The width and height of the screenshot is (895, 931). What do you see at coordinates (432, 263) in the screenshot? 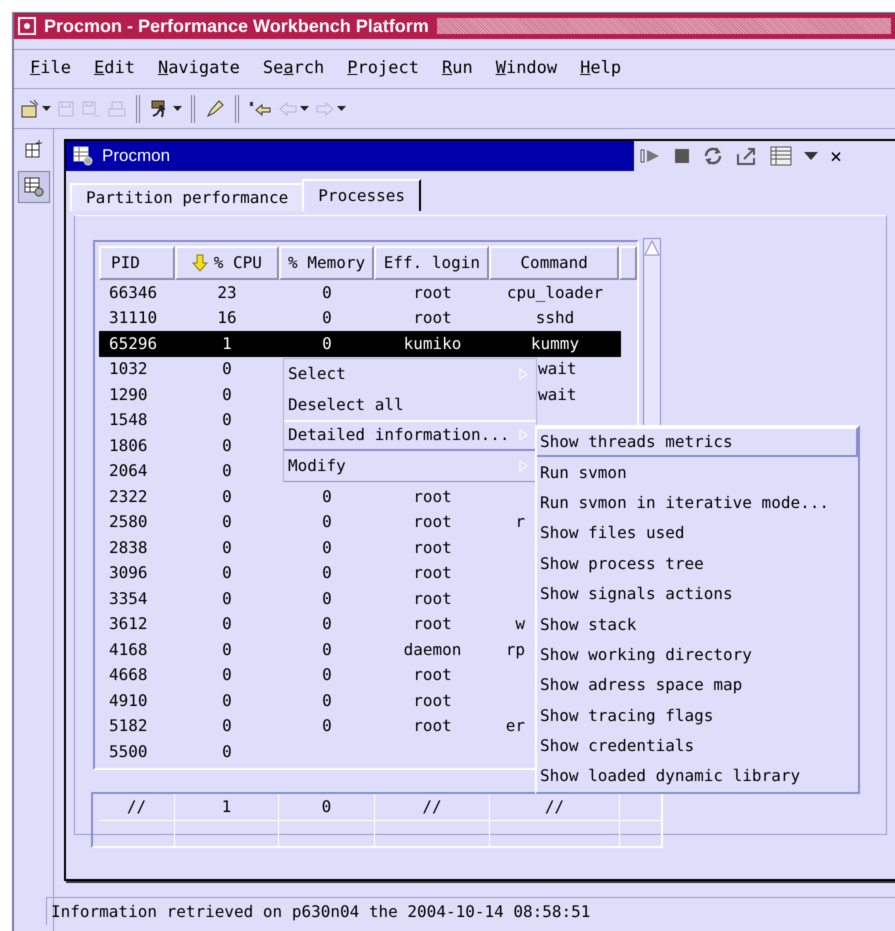
I see `column-header: Eff. login` at bounding box center [432, 263].